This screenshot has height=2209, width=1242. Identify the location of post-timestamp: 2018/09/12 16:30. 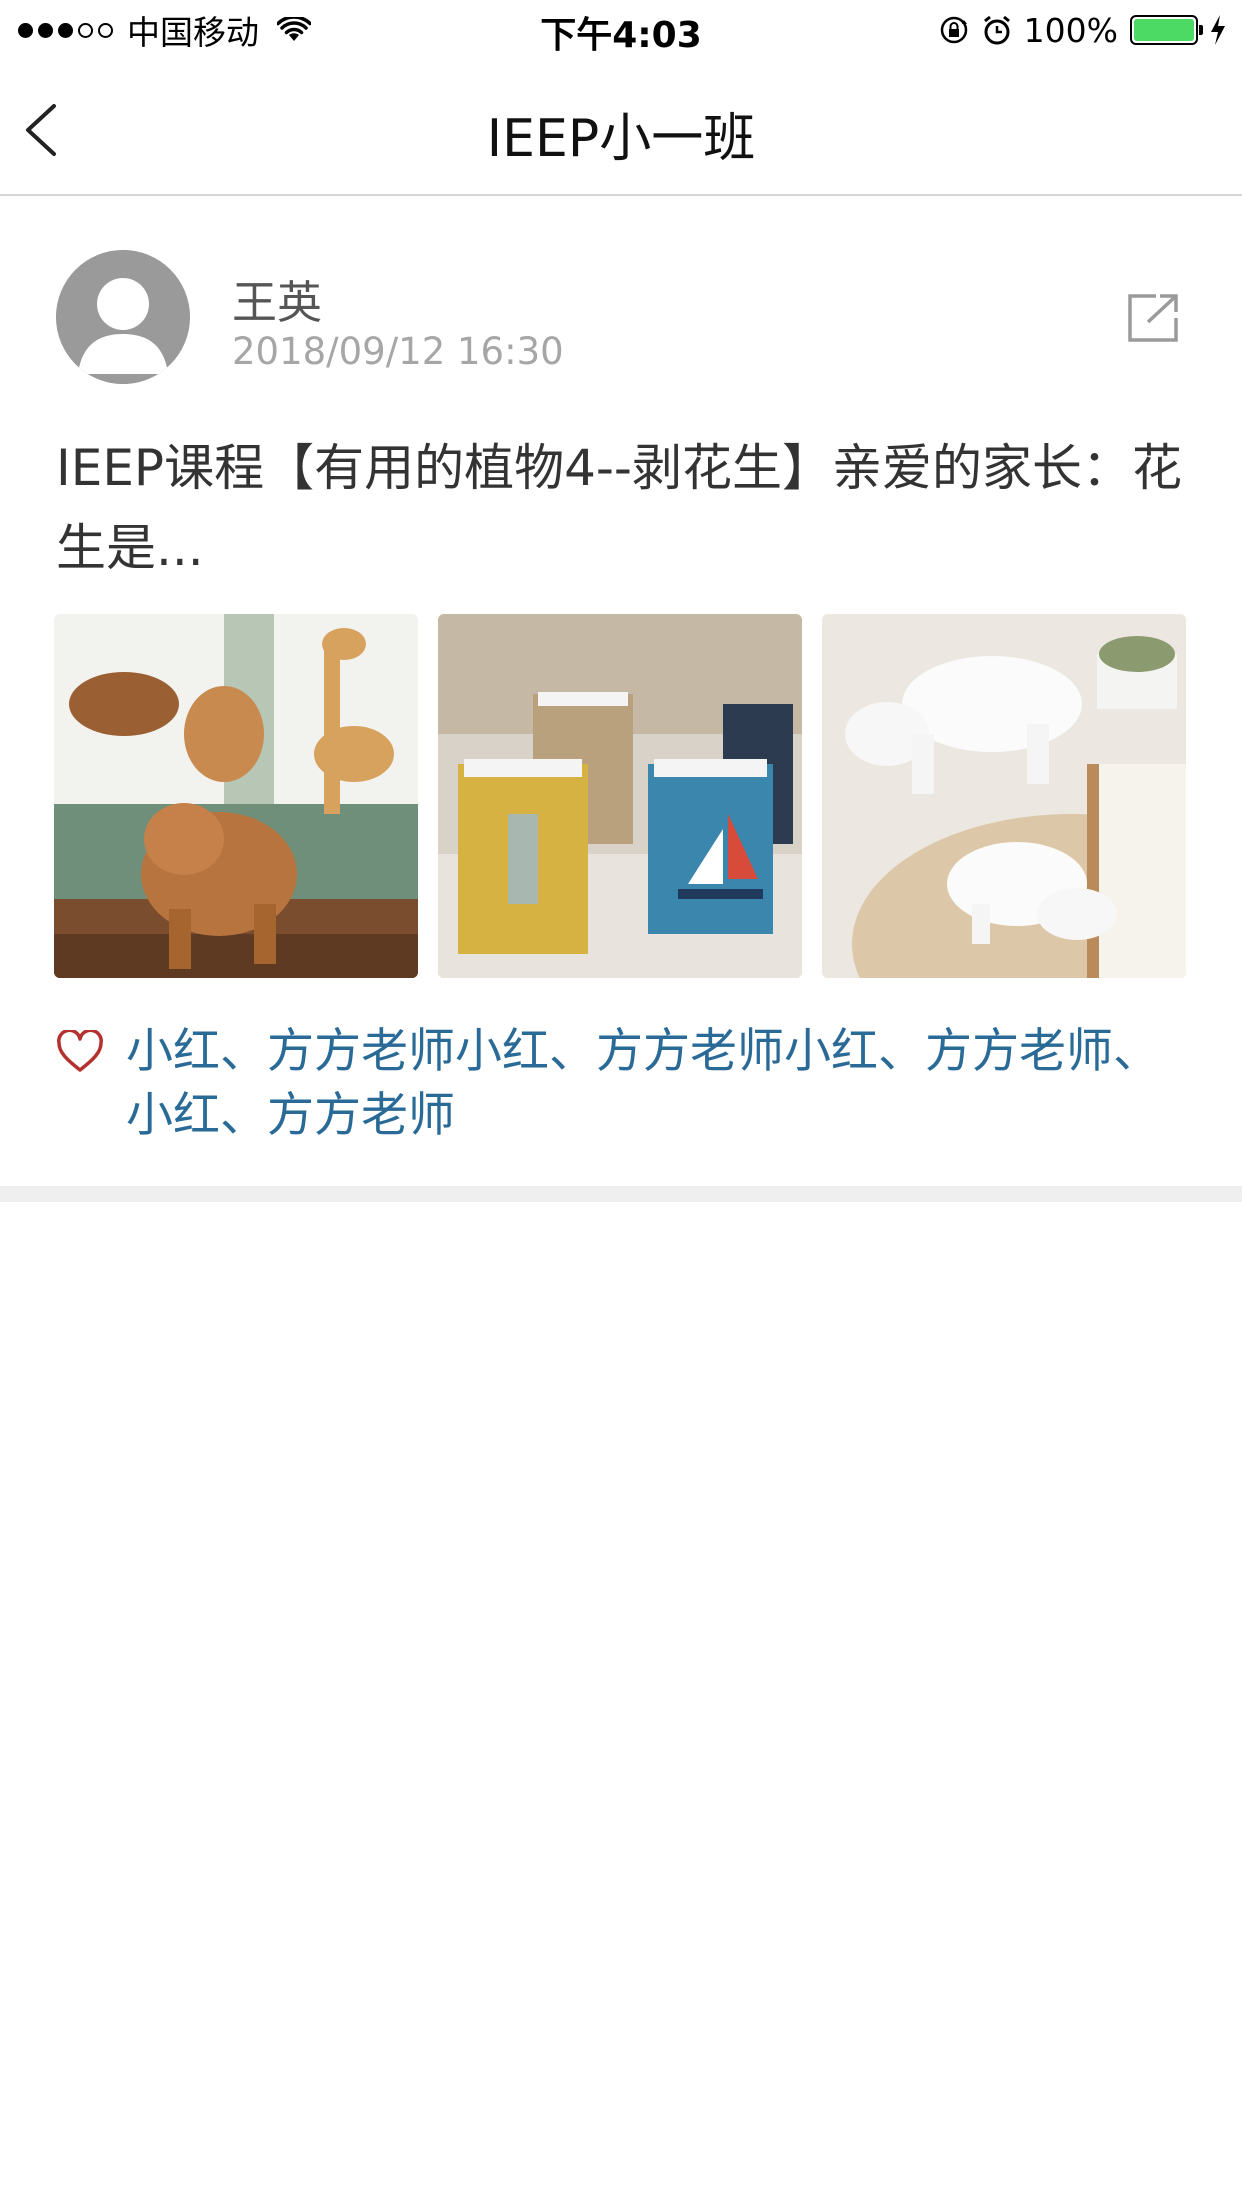
(398, 351).